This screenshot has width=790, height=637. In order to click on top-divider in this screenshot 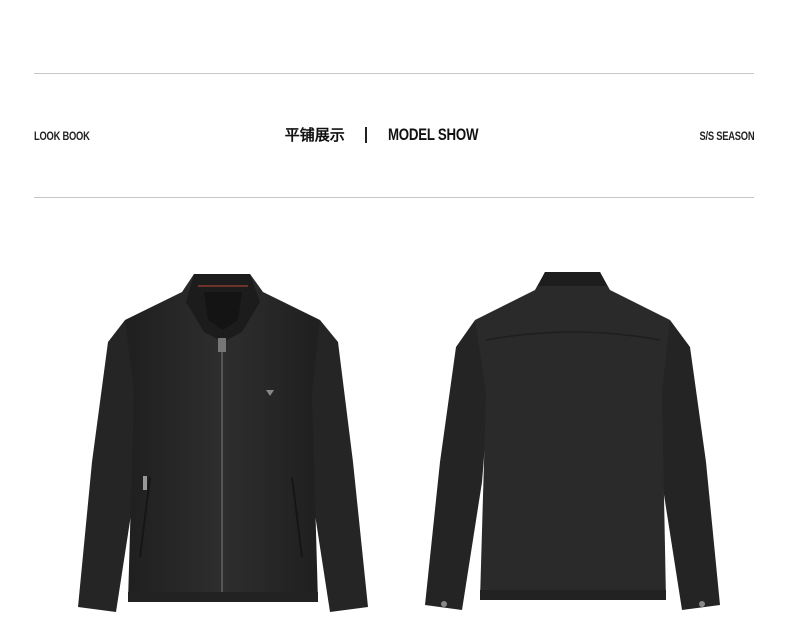, I will do `click(394, 73)`.